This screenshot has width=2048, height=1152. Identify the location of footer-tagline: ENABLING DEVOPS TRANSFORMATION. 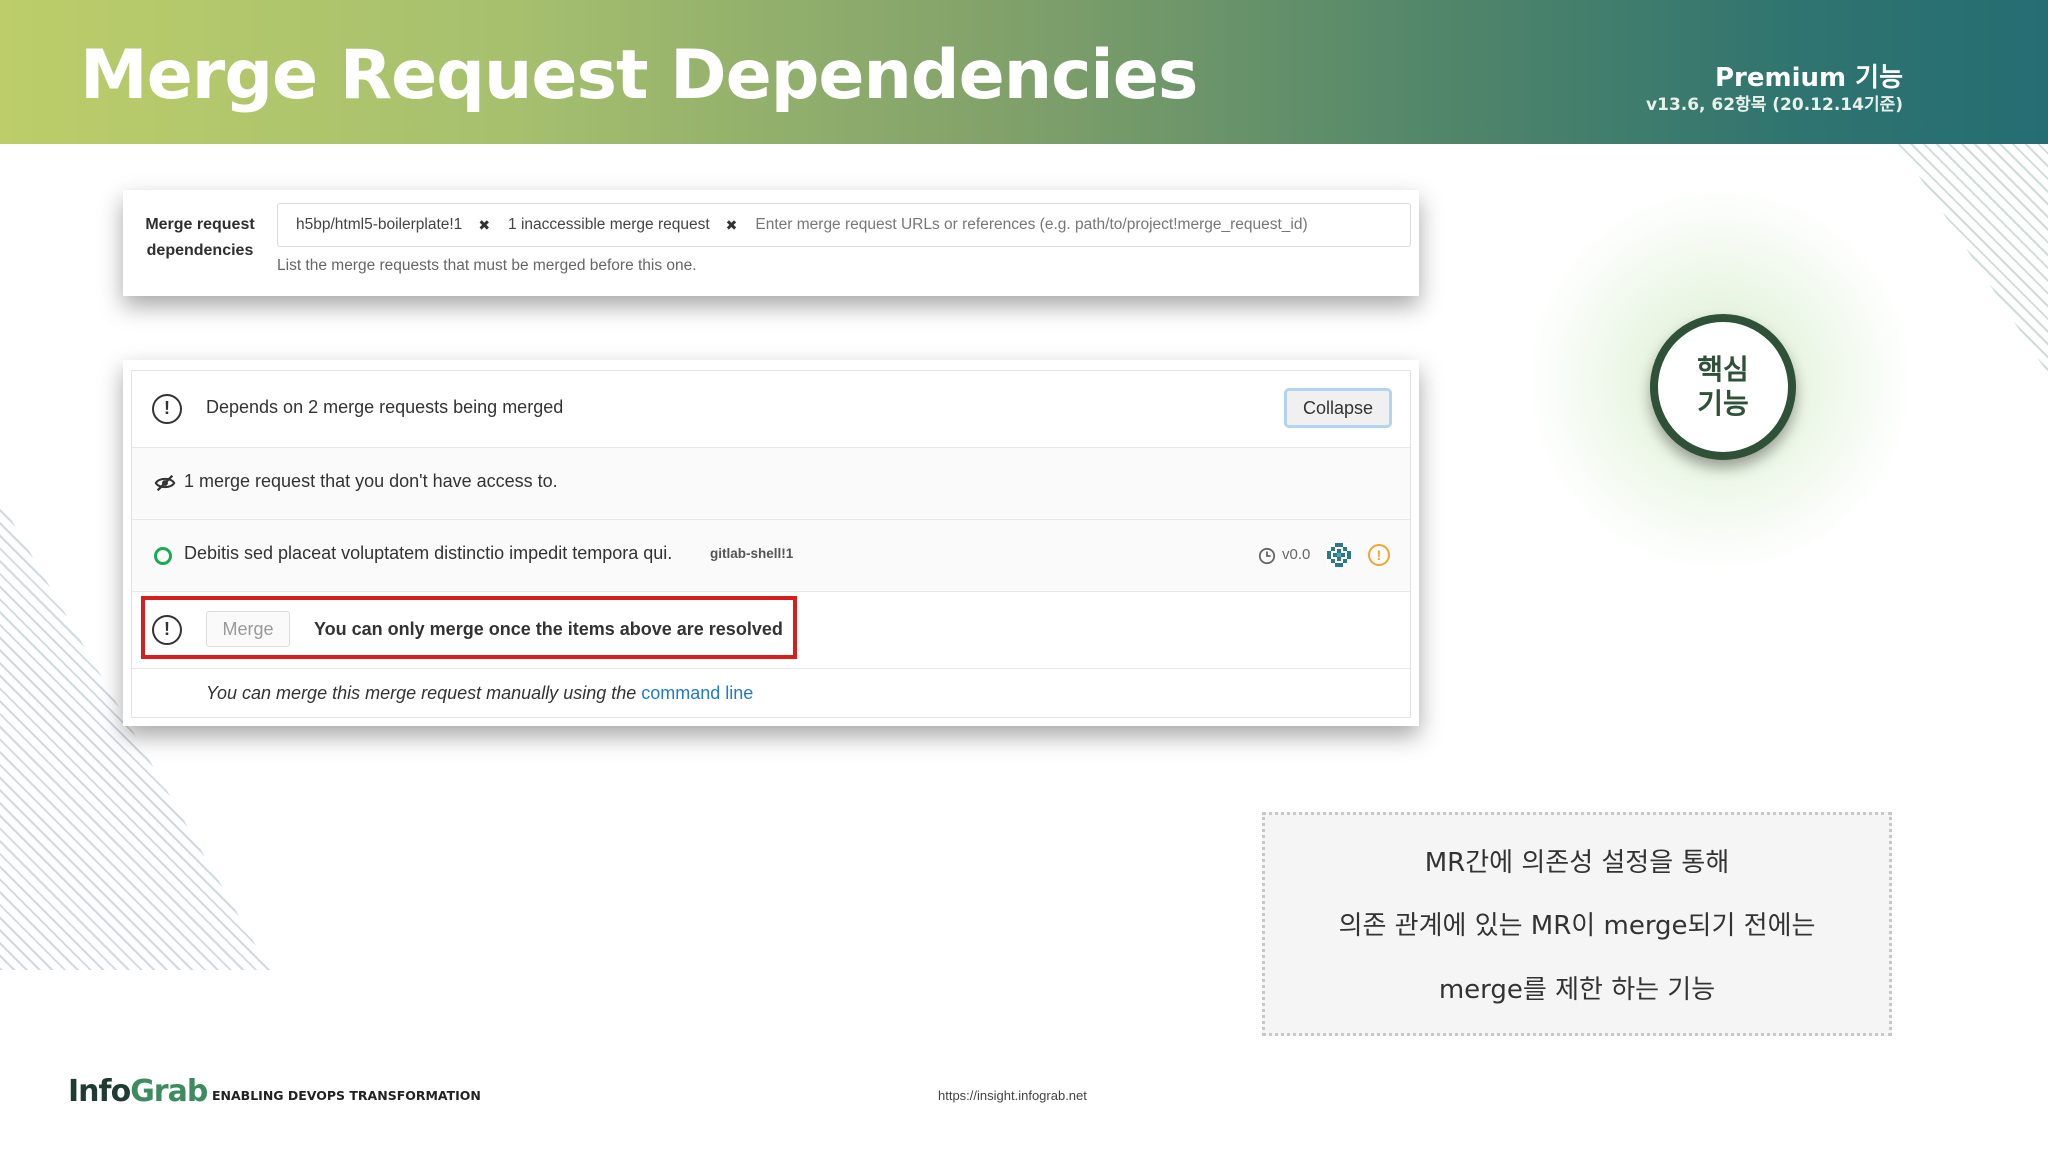
(346, 1095).